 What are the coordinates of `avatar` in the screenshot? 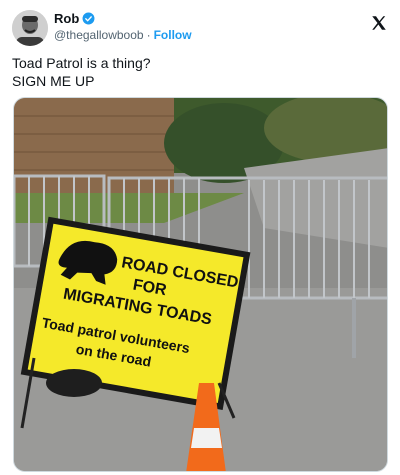 It's located at (30, 28).